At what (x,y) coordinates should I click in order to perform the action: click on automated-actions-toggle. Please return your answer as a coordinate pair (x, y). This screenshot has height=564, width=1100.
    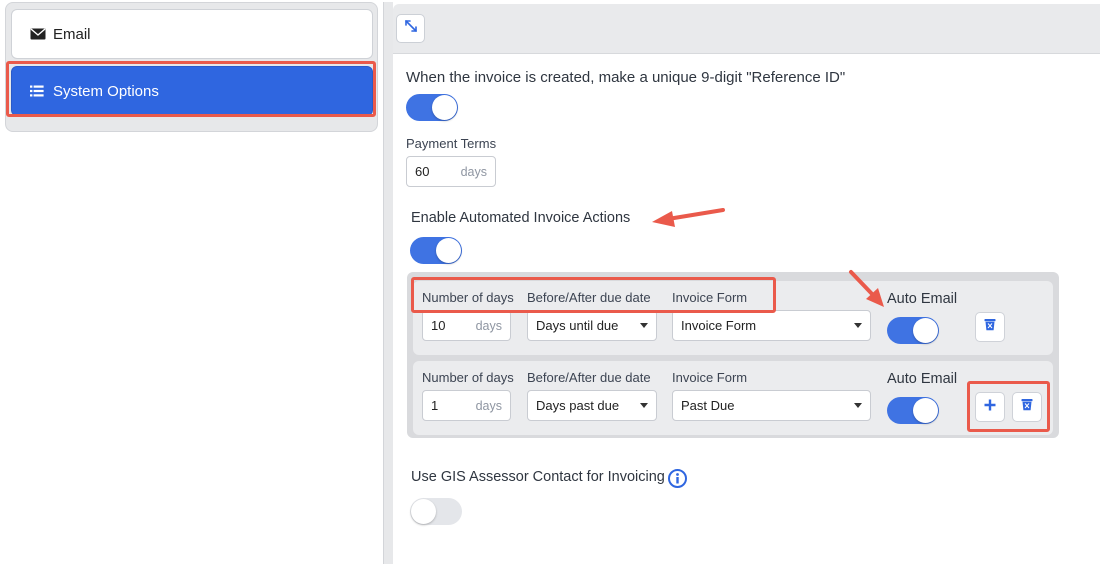
    Looking at the image, I should click on (436, 250).